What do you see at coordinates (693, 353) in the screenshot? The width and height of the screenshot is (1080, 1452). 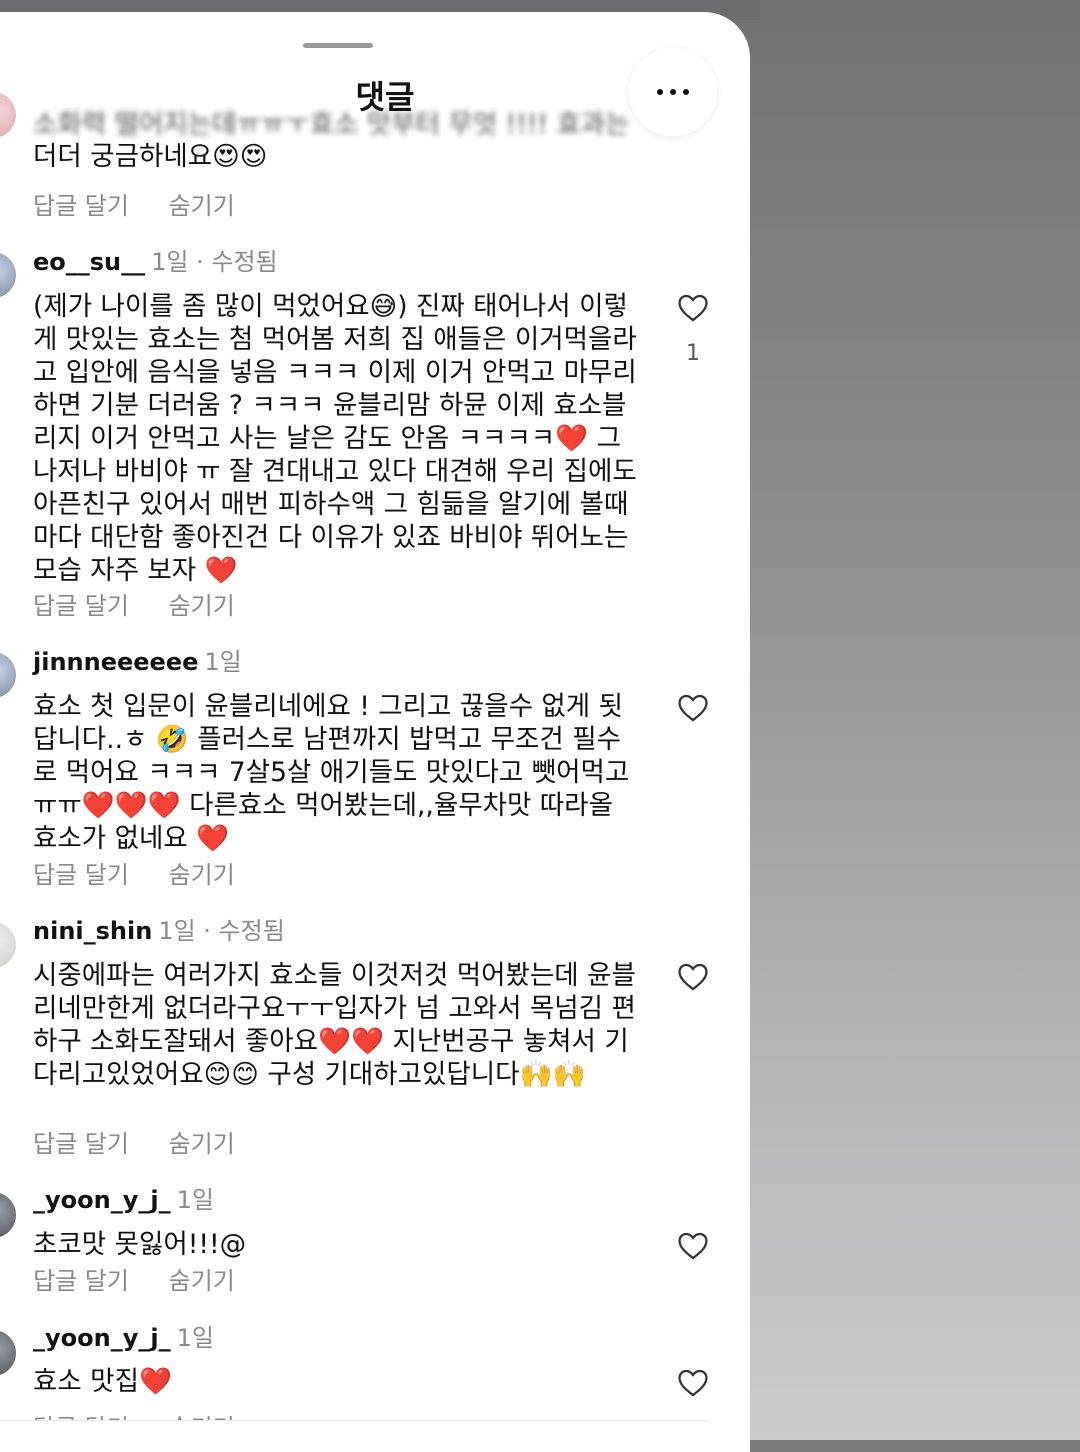 I see `like-count: 1` at bounding box center [693, 353].